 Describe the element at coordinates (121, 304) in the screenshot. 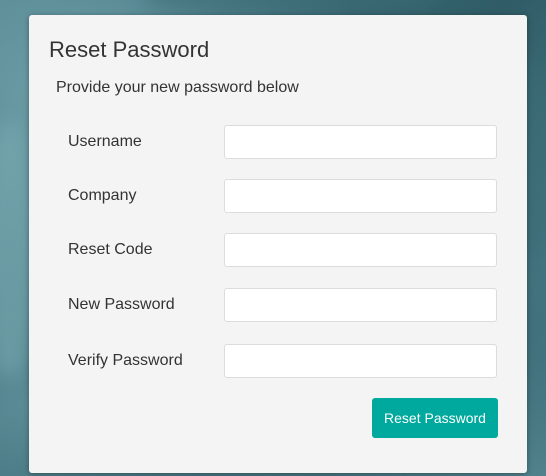

I see `new-password-label: New Password` at that location.